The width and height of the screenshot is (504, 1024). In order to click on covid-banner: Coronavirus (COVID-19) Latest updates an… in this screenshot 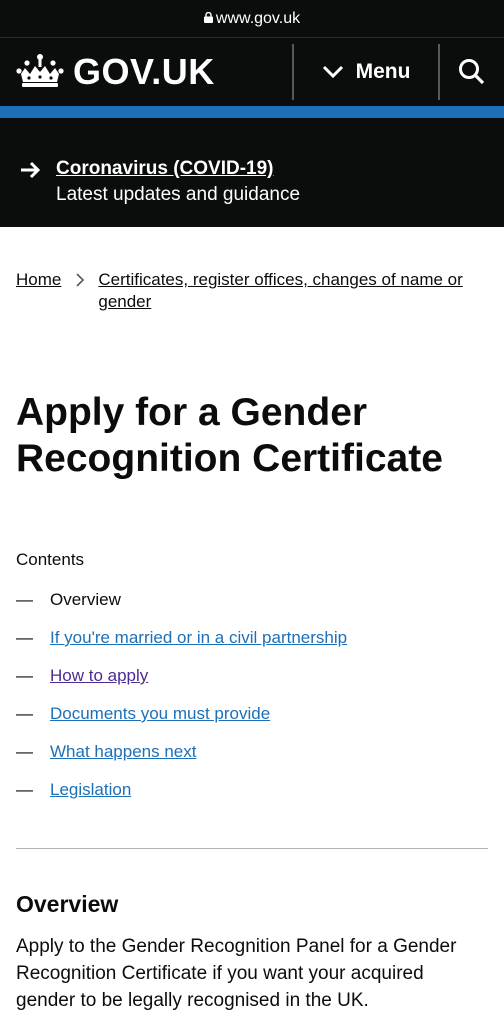, I will do `click(252, 172)`.